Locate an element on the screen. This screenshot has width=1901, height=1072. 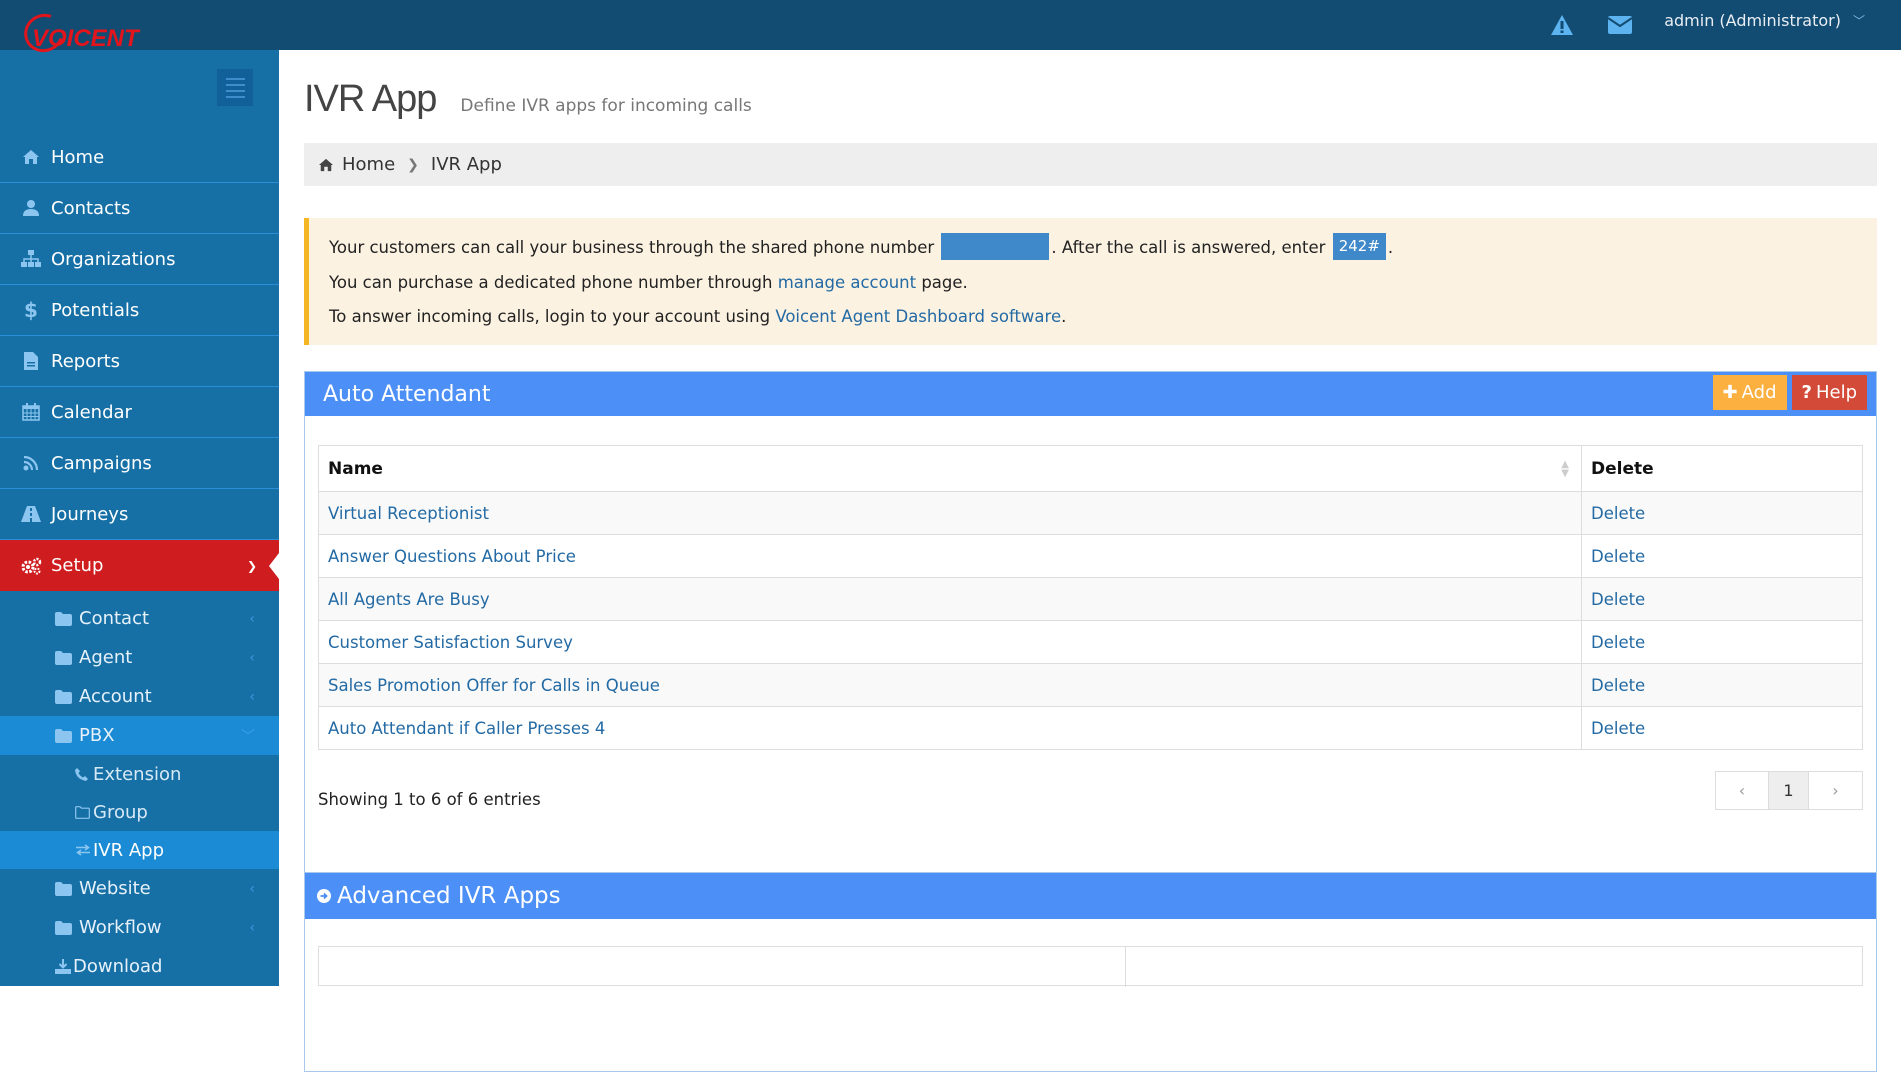
sidebar-subitem-pbx: PBX ﹀ is located at coordinates (139, 735).